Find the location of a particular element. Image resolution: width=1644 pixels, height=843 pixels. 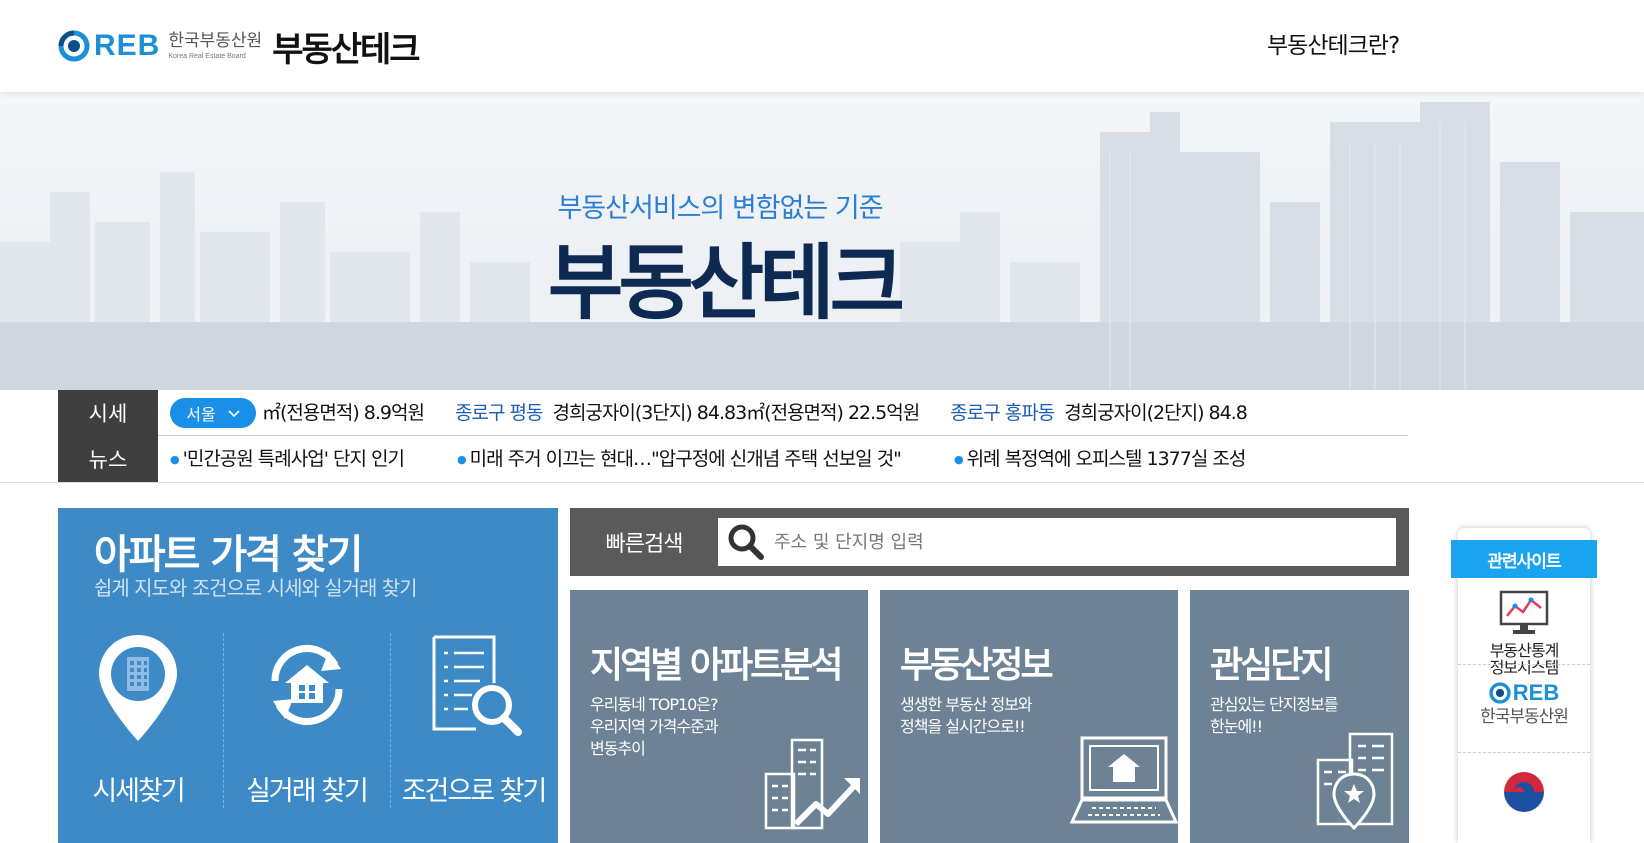

logo-org-english: Korea Real Estate Board is located at coordinates (207, 56).